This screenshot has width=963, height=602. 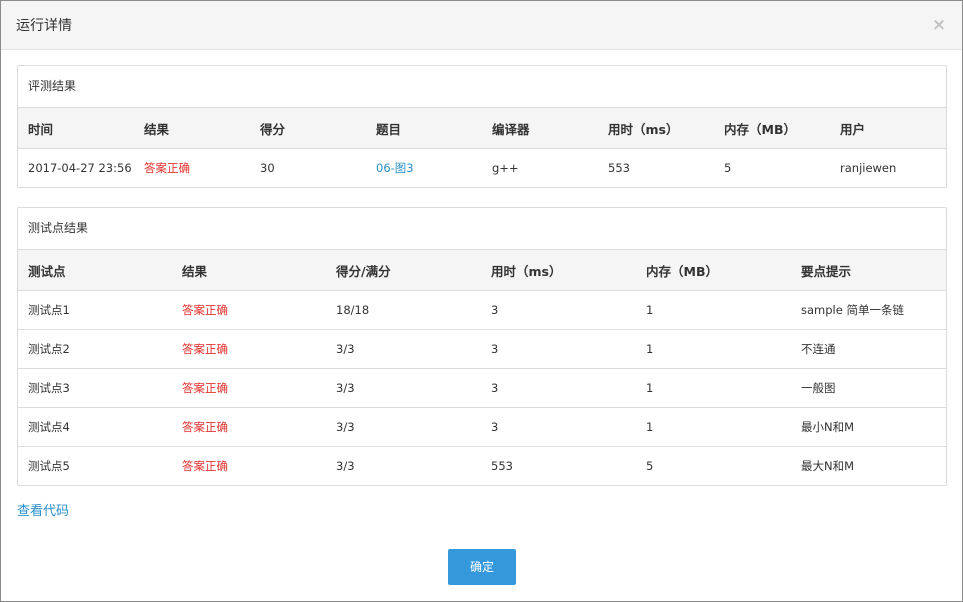 I want to click on cell-test-point: 测试点1, so click(x=95, y=310).